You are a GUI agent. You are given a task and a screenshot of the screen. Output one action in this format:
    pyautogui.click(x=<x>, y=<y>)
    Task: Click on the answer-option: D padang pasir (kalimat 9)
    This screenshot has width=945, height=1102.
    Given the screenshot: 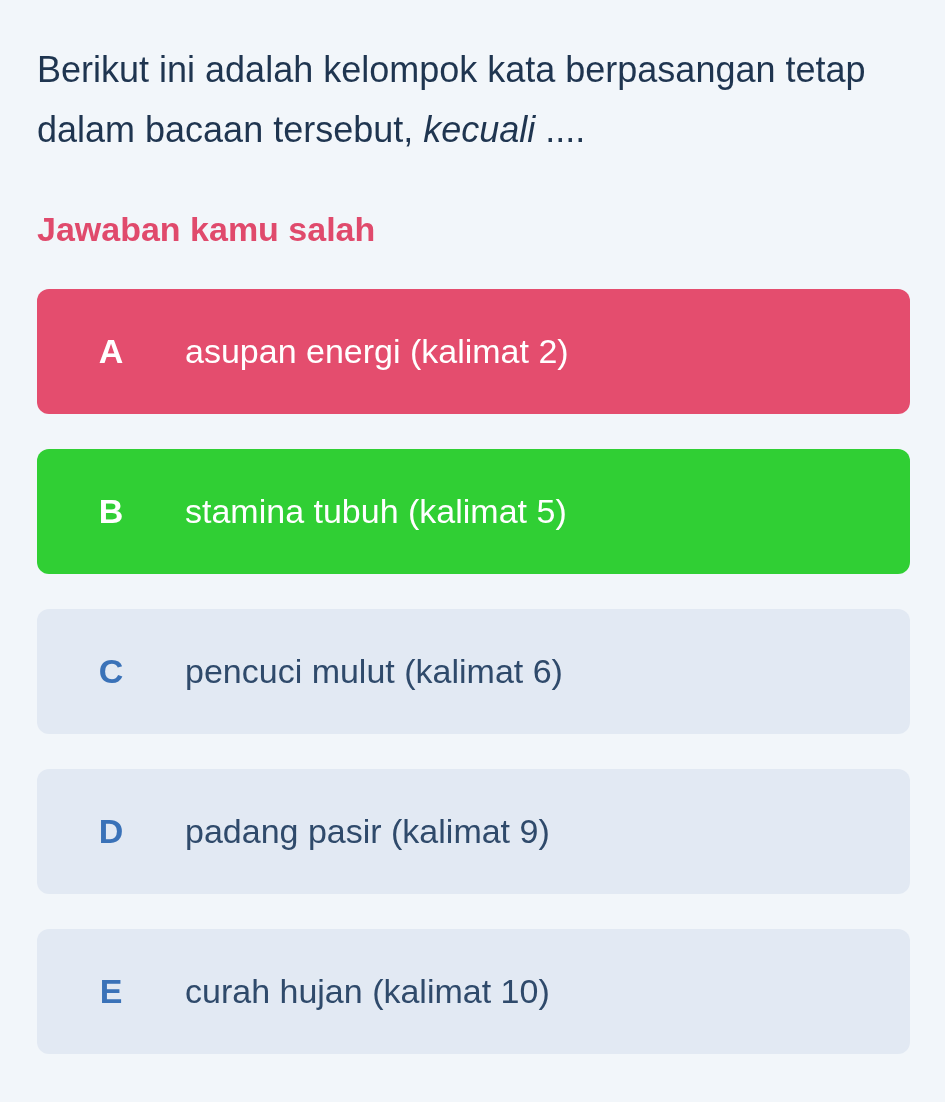 What is the action you would take?
    pyautogui.click(x=473, y=831)
    